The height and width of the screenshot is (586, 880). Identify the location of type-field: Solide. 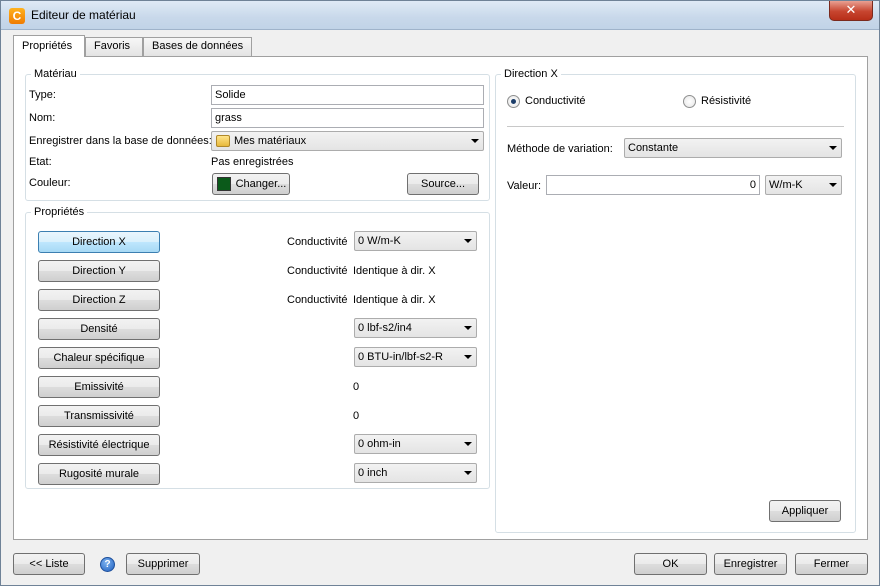
(347, 95).